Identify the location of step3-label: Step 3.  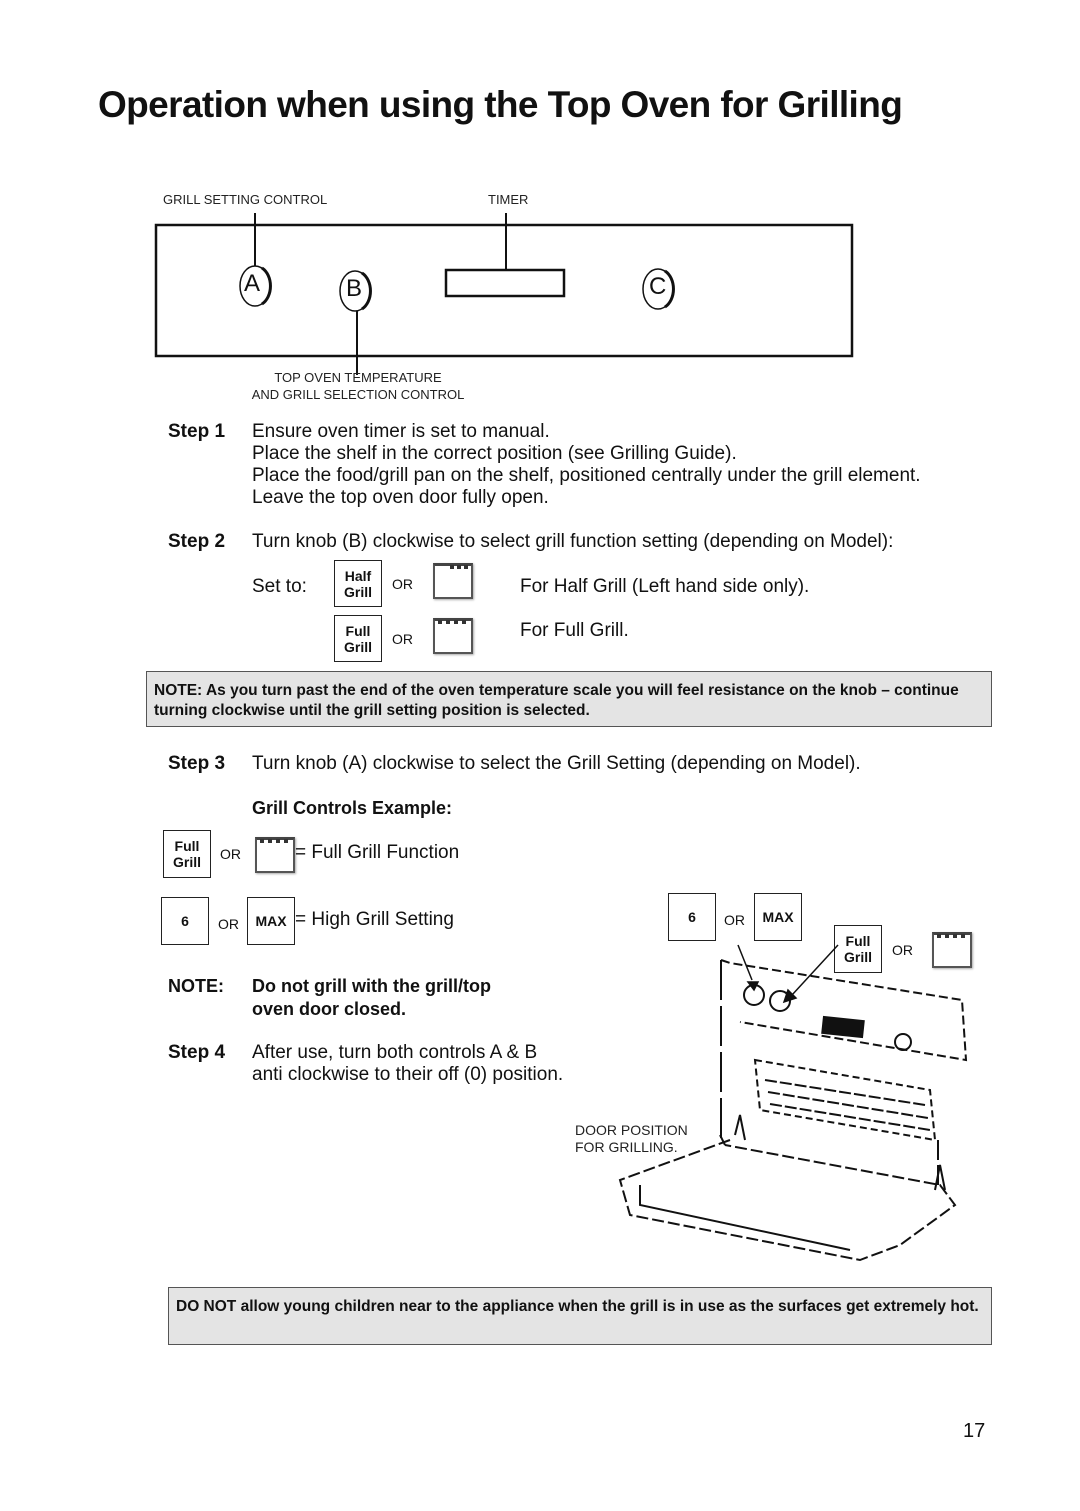
(197, 763).